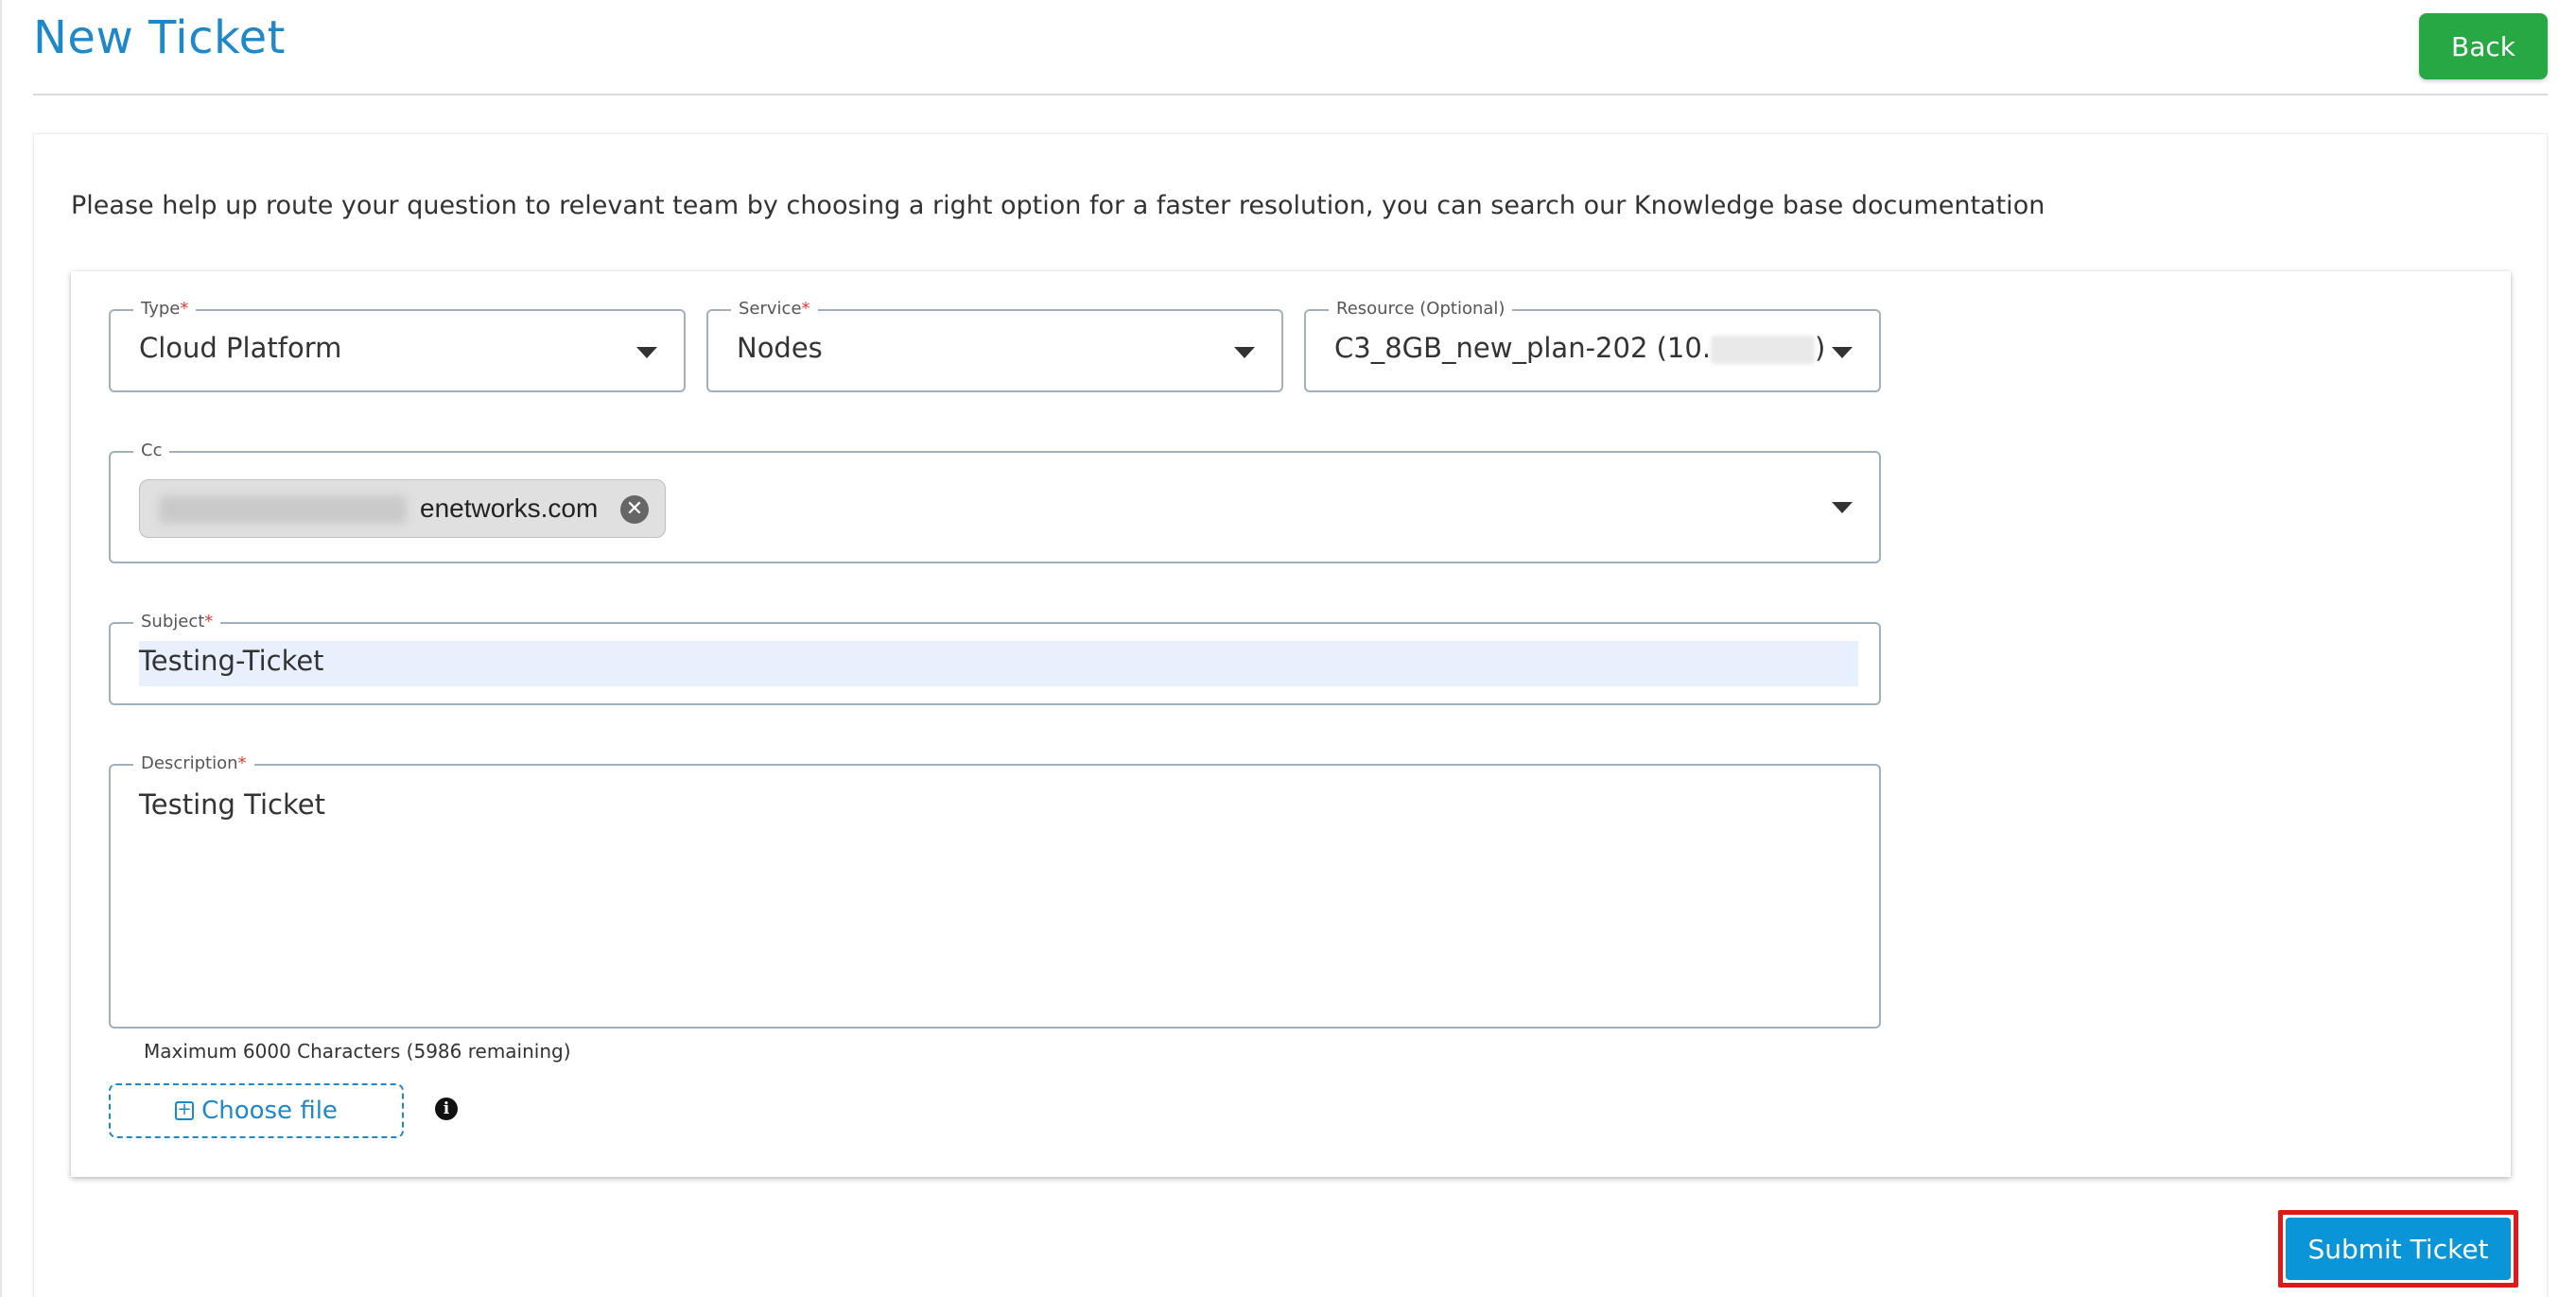 This screenshot has height=1297, width=2576. I want to click on cc-email-chip: enetworks.com ✕, so click(402, 508).